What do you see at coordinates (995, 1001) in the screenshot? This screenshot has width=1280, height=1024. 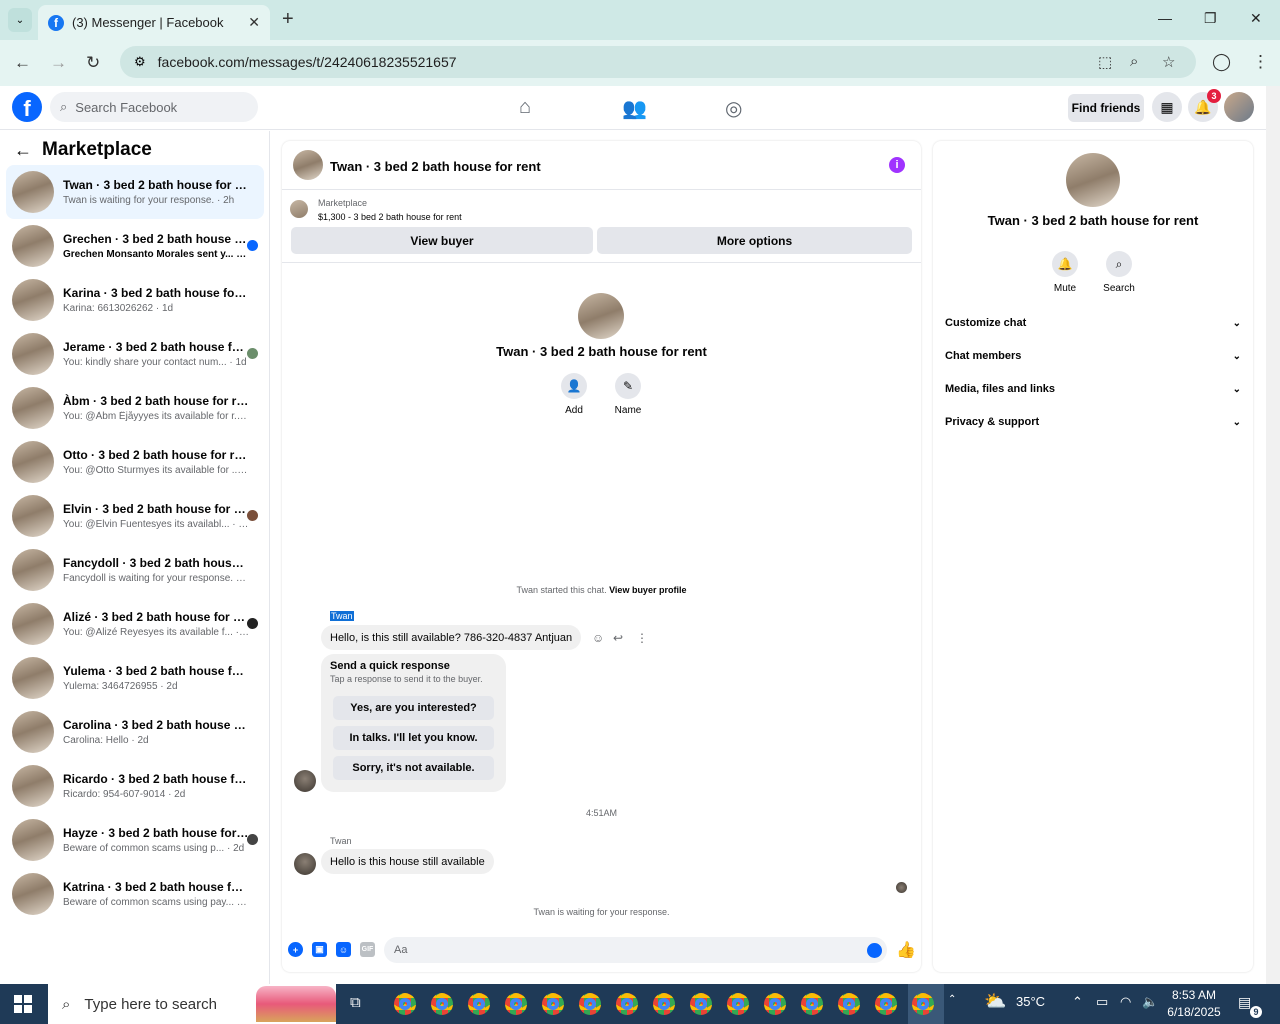 I see `weather-icon: ⛅` at bounding box center [995, 1001].